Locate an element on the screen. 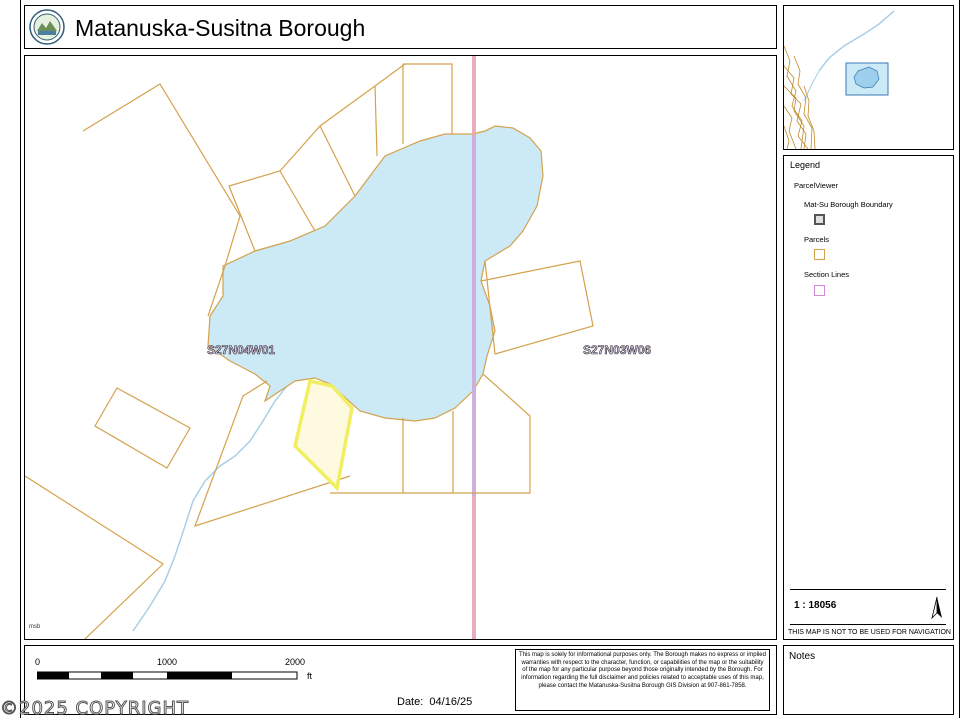  boundary-swatch-icon is located at coordinates (819, 219).